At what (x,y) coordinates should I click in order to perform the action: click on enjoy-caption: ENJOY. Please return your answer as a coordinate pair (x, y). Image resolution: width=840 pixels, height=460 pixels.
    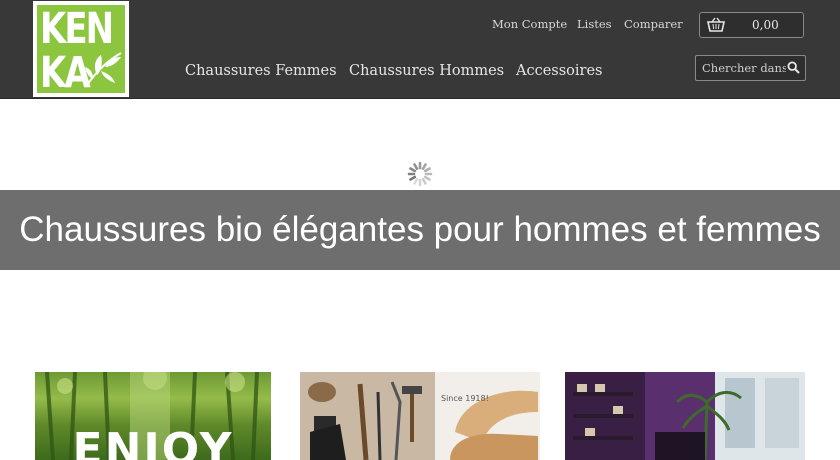
    Looking at the image, I should click on (153, 442).